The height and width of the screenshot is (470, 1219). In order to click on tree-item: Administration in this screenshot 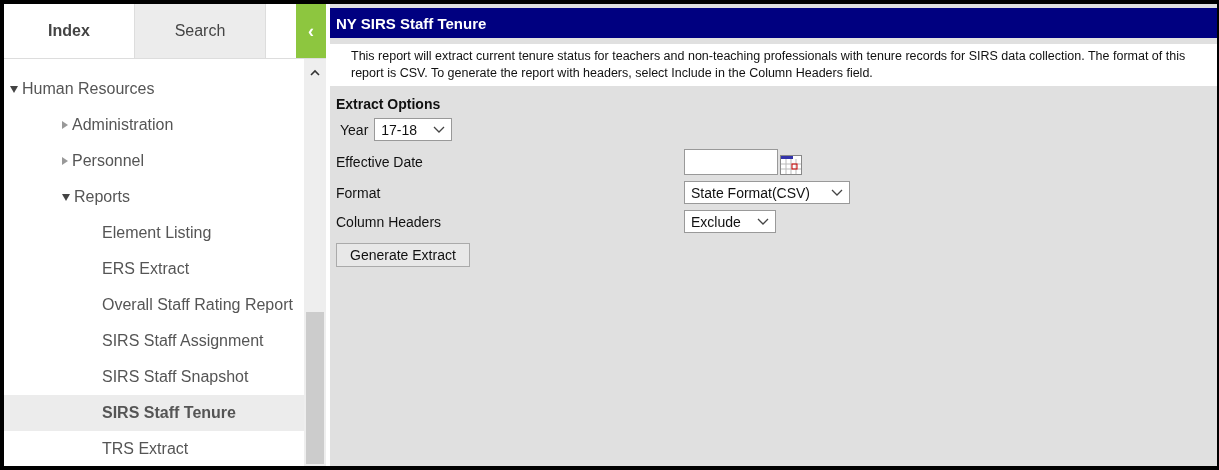, I will do `click(154, 125)`.